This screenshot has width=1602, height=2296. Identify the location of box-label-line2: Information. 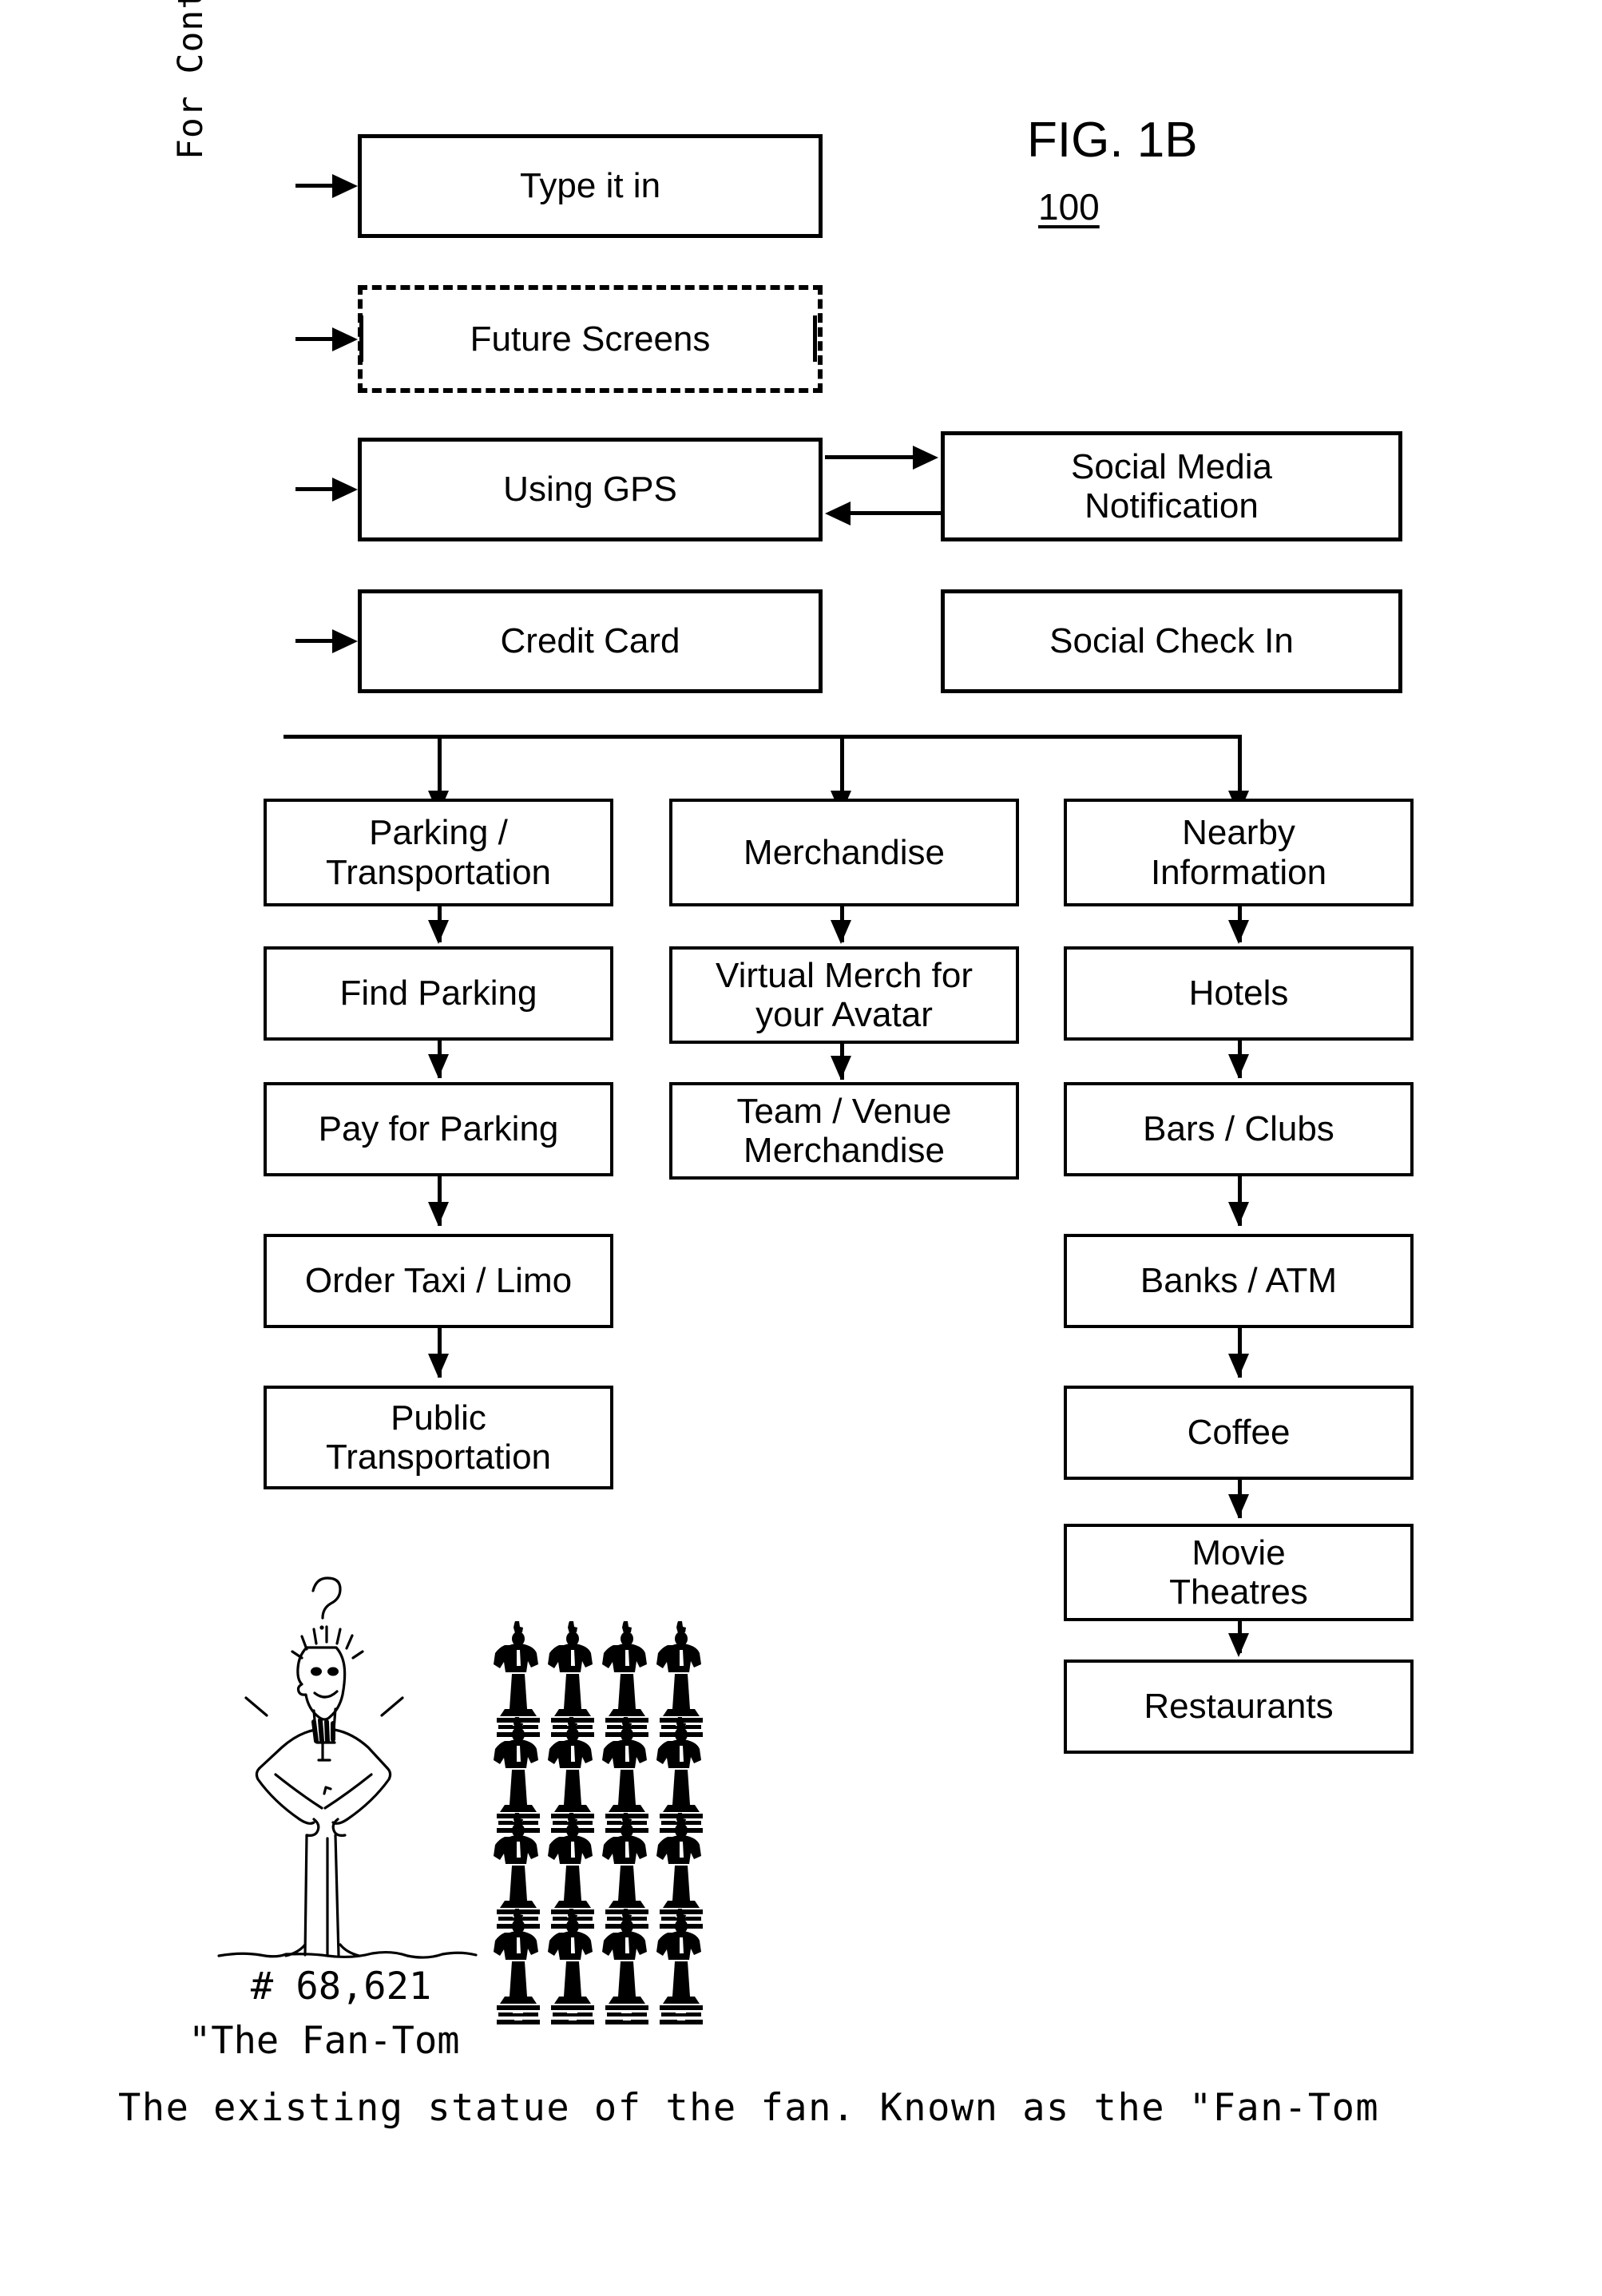
(1238, 872).